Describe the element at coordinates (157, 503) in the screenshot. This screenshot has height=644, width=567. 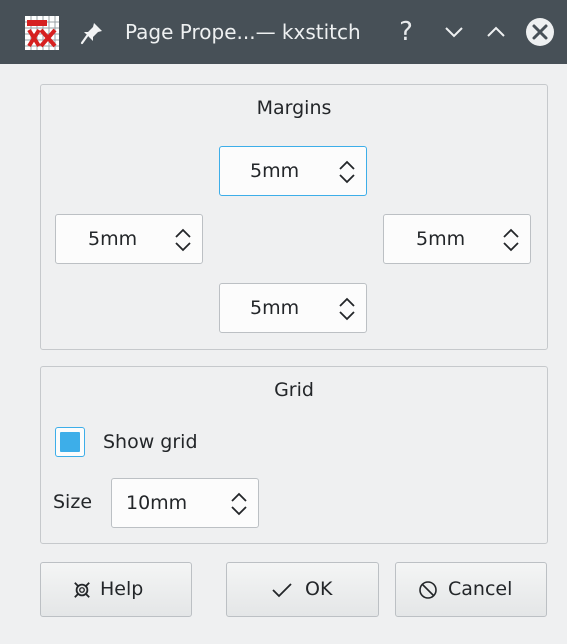
I see `grid-size-value: 10mm` at that location.